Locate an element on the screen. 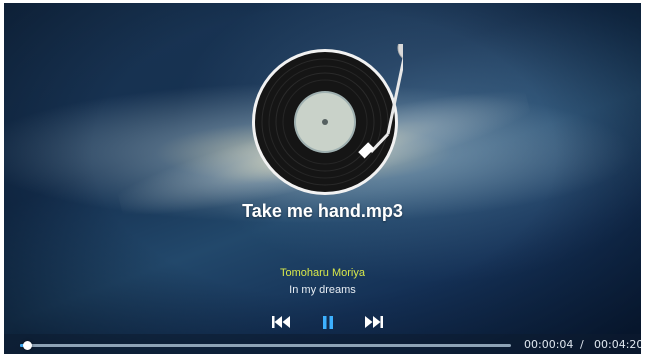  elapsed-time: 00:00:04 is located at coordinates (549, 344).